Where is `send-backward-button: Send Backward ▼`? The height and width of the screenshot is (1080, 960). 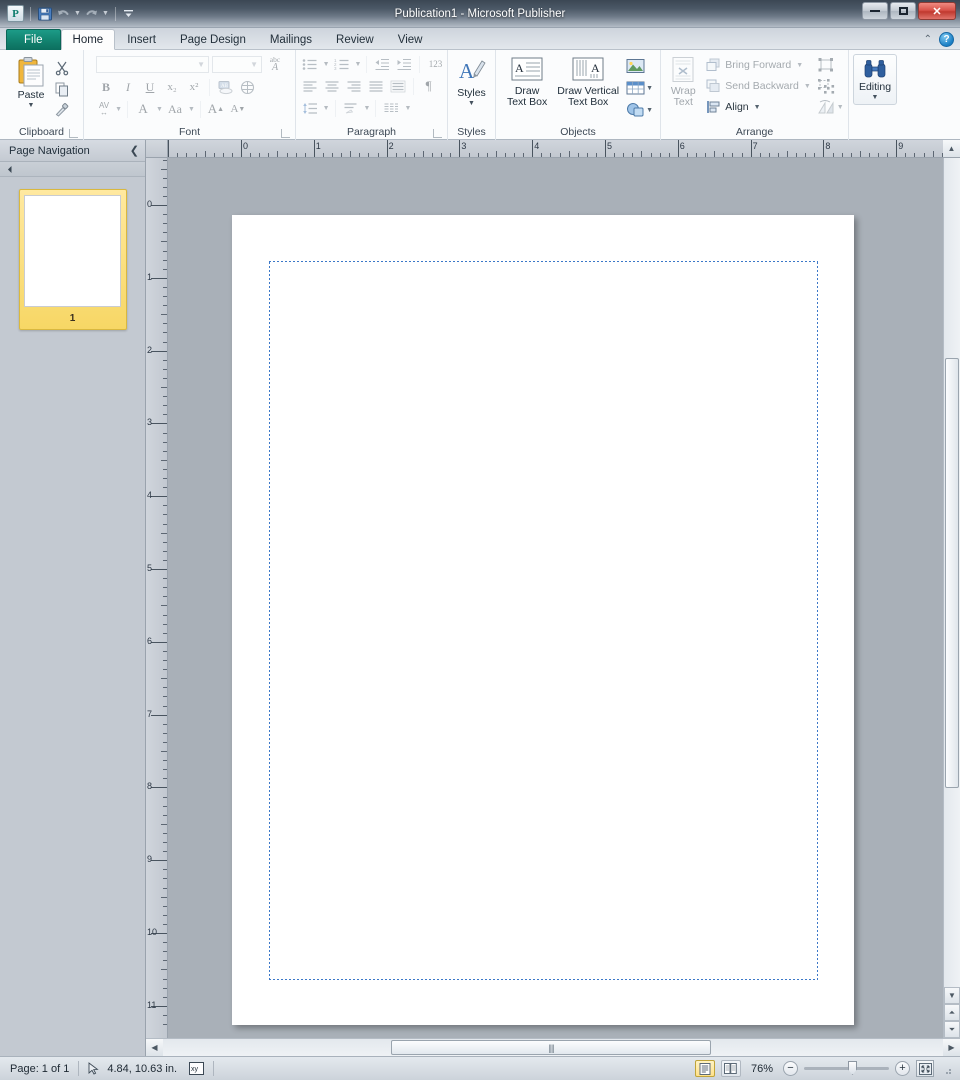 send-backward-button: Send Backward ▼ is located at coordinates (758, 86).